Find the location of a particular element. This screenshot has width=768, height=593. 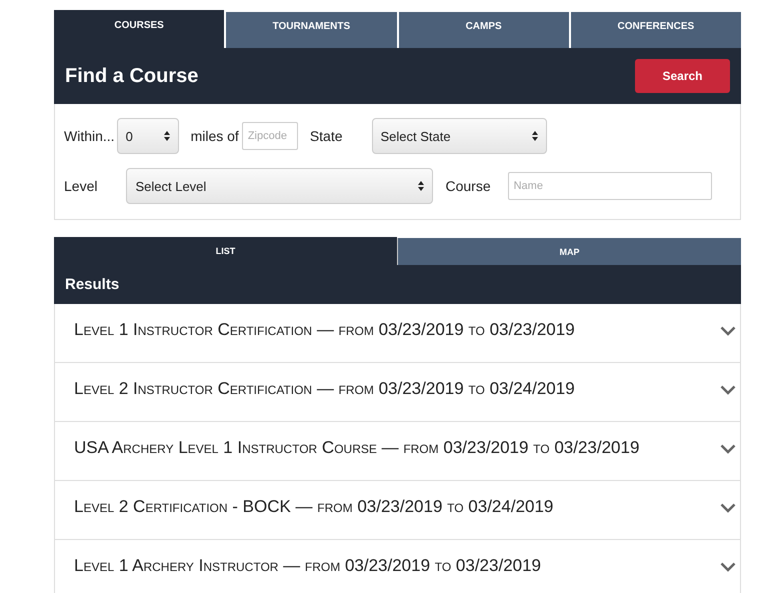

search-button: Search is located at coordinates (682, 76).